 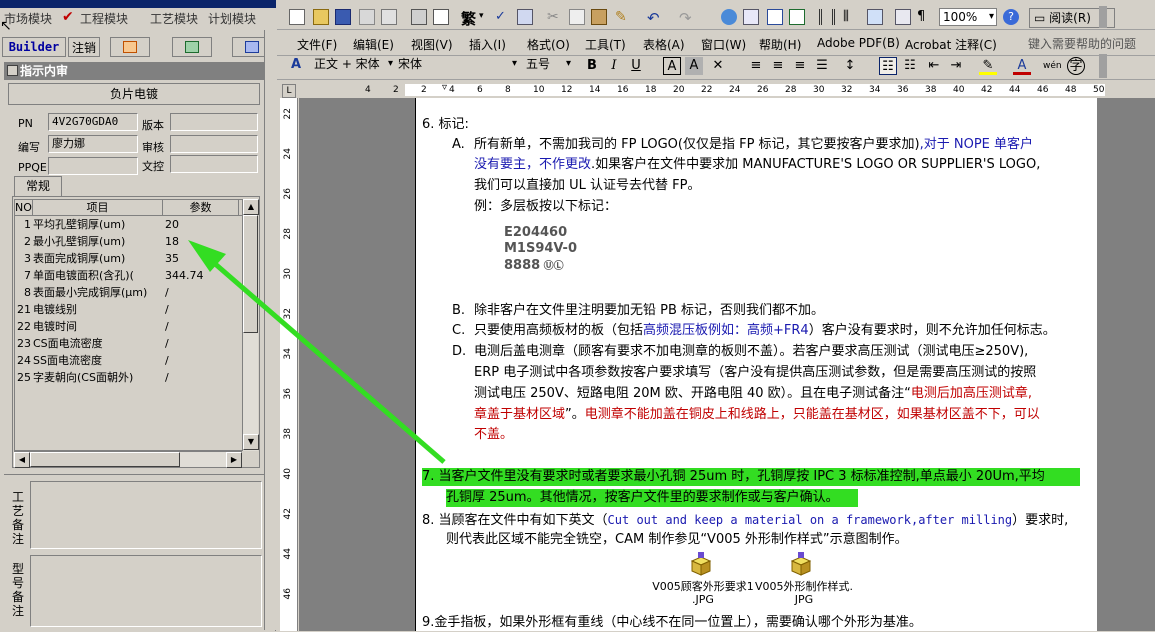 What do you see at coordinates (373, 44) in the screenshot?
I see `menu-edit: 编辑(E)` at bounding box center [373, 44].